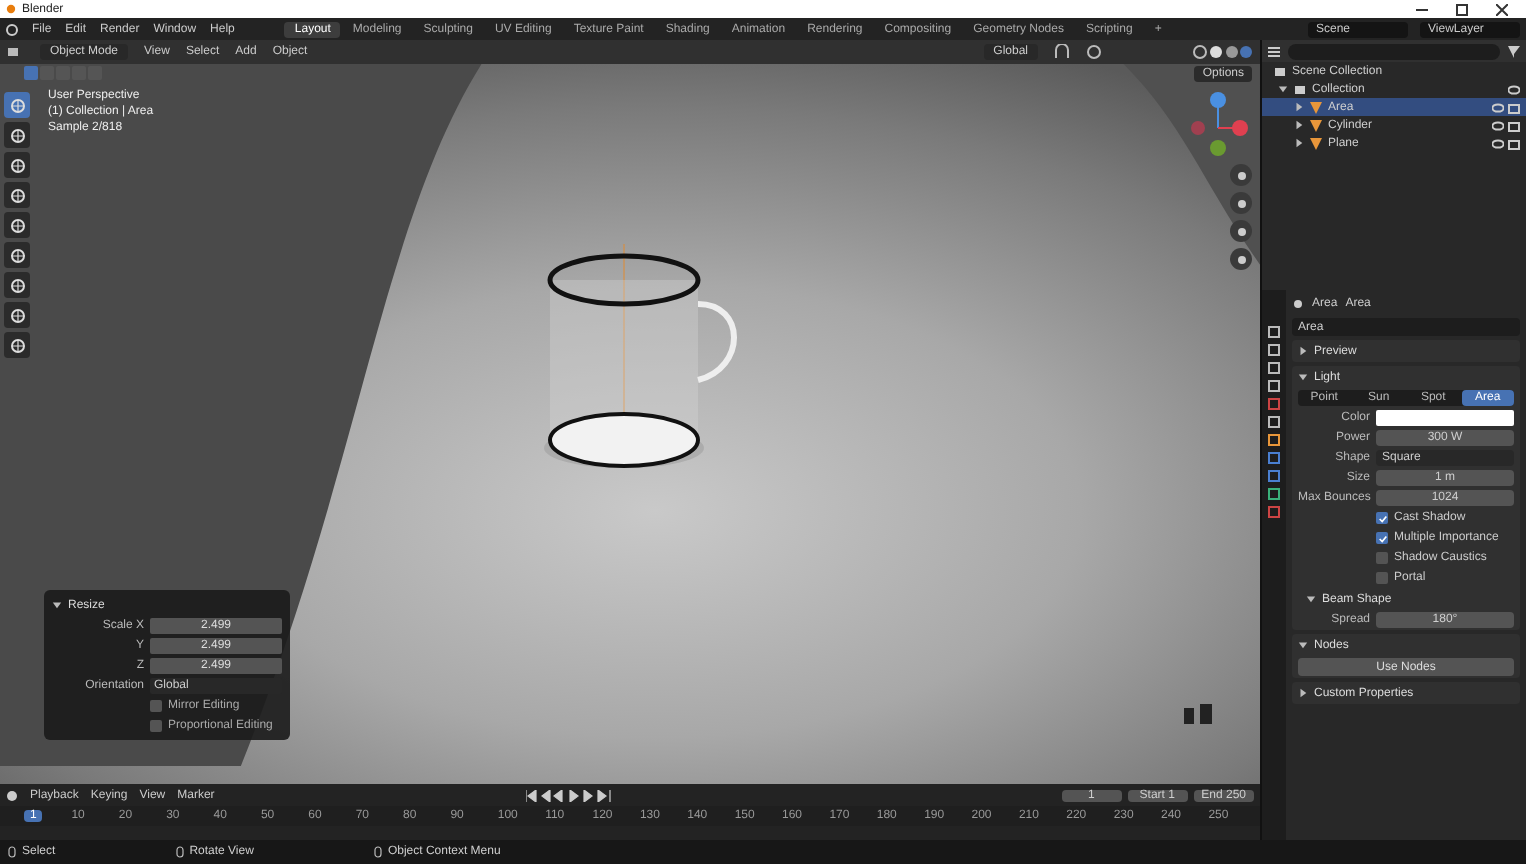  Describe the element at coordinates (1274, 51) in the screenshot. I see `display-mode-icon` at that location.